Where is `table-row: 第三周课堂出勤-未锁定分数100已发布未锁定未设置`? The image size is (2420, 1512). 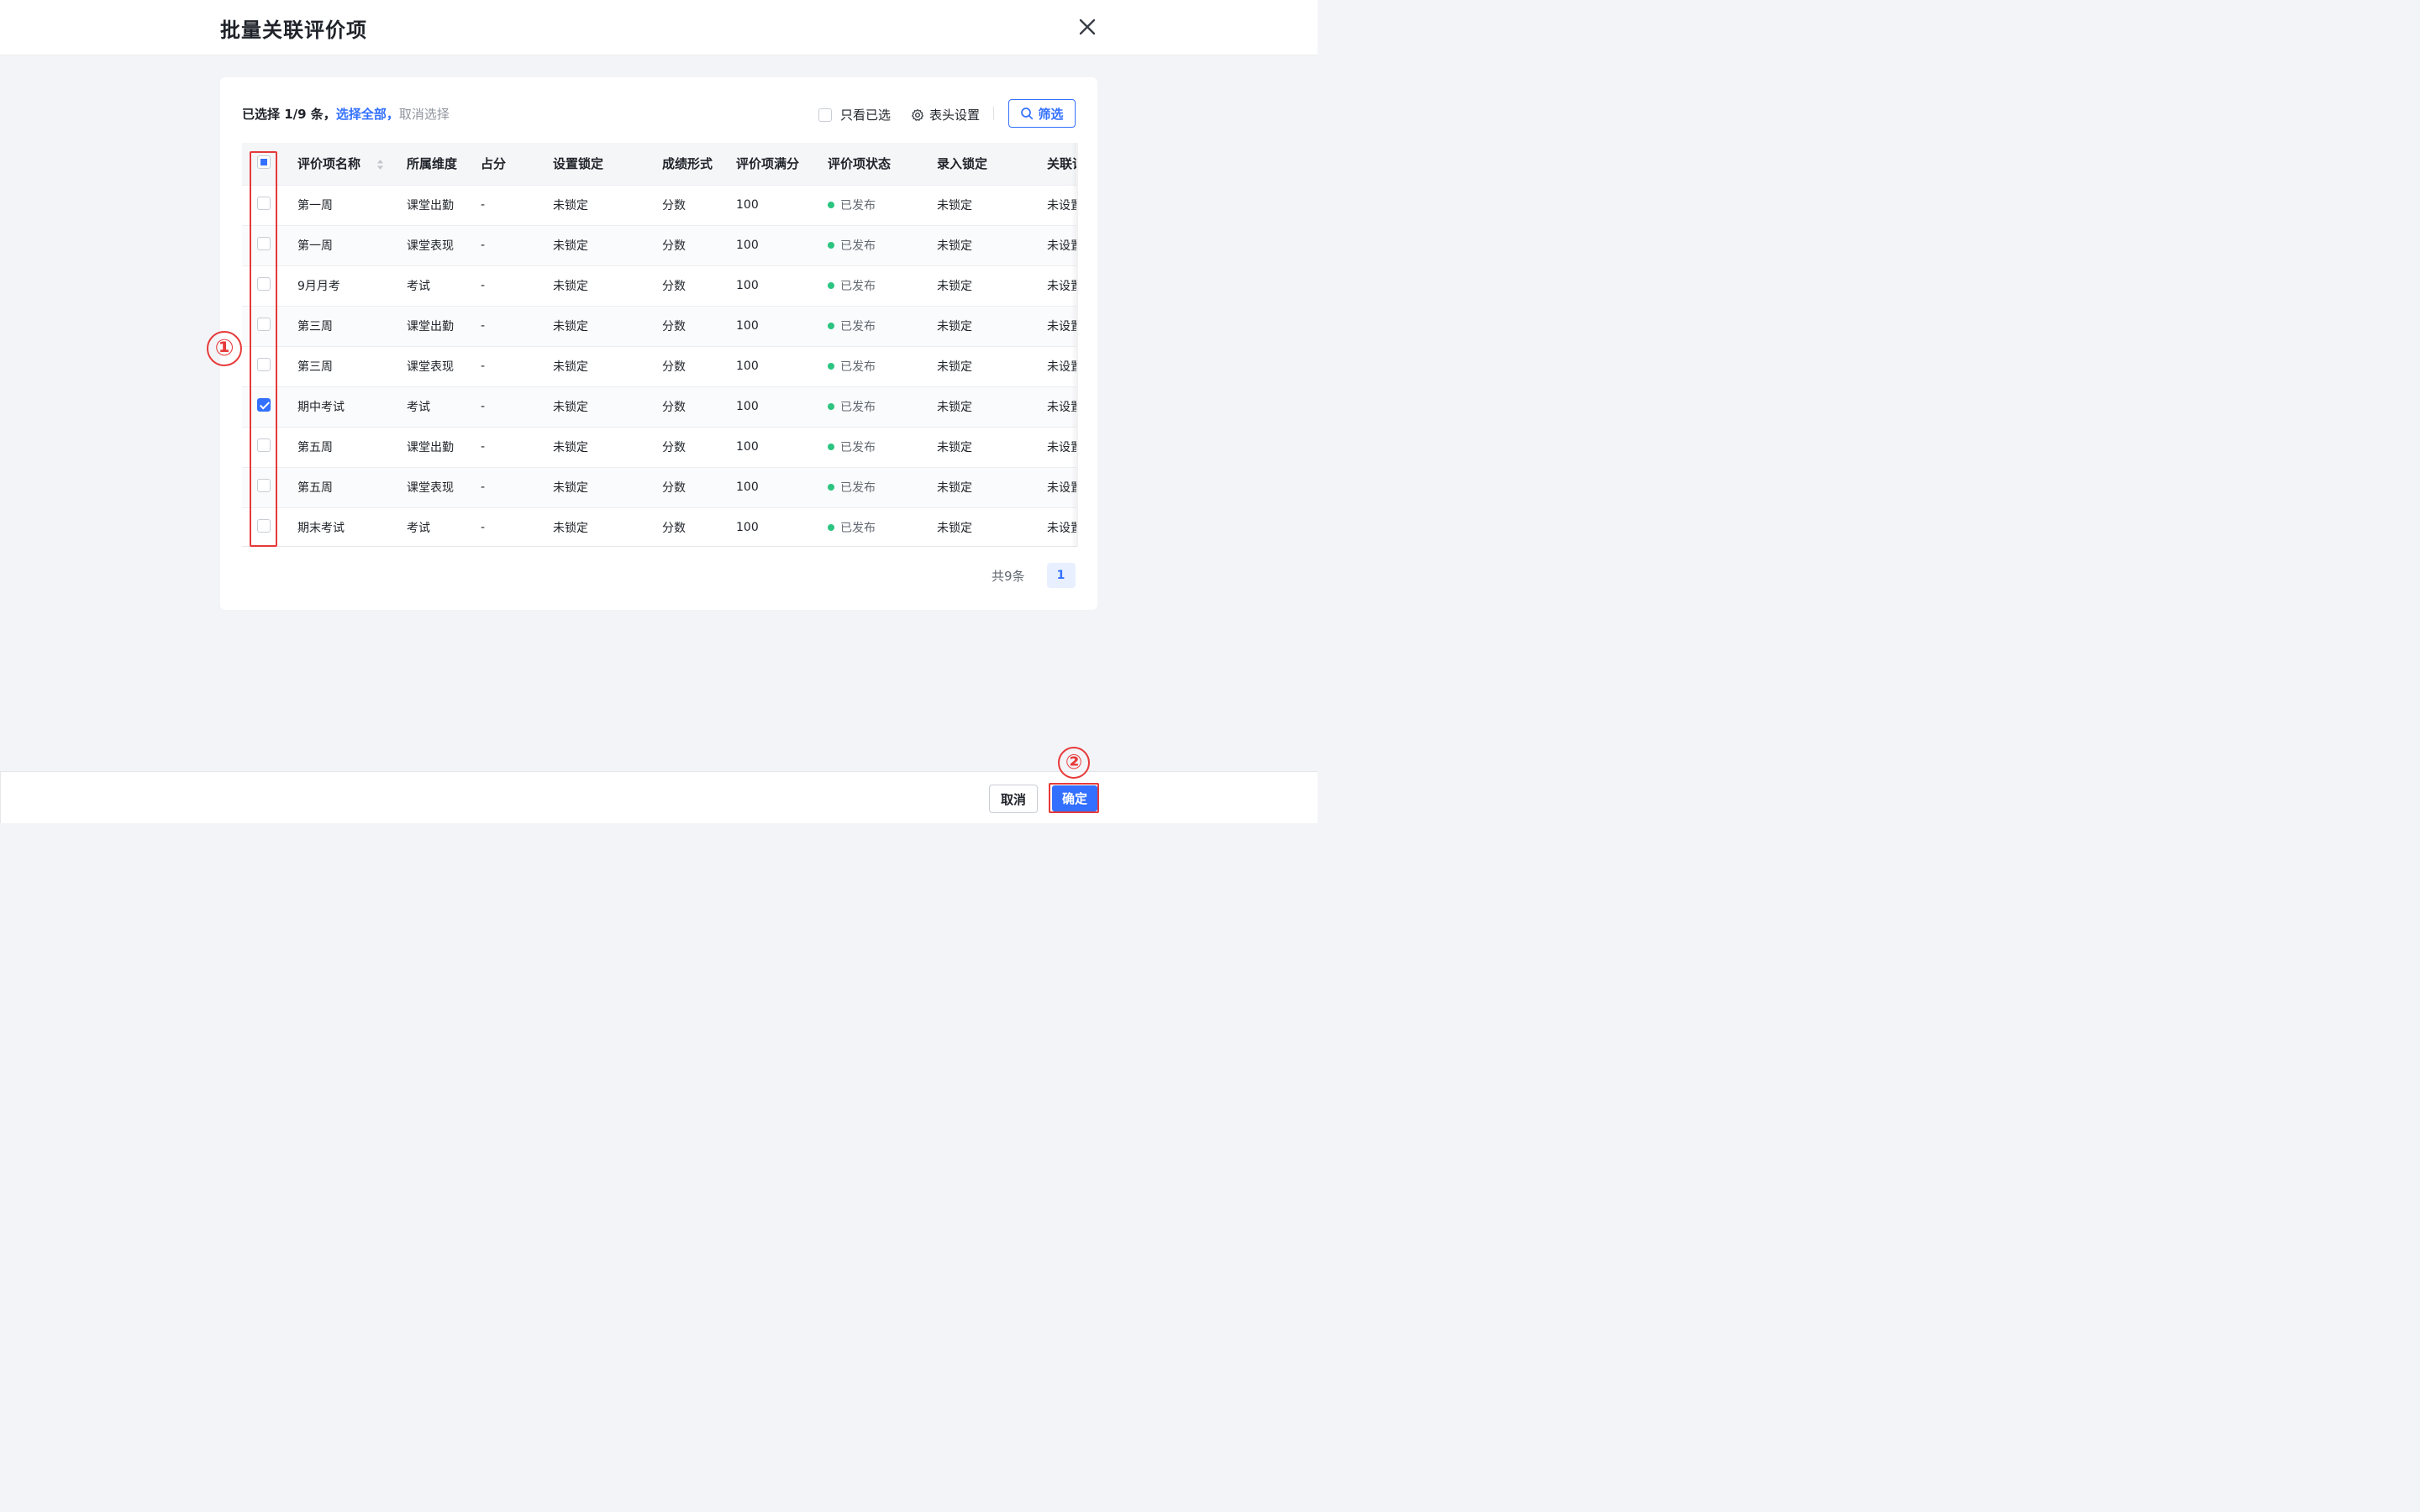
table-row: 第三周课堂出勤-未锁定分数100已发布未锁定未设置 is located at coordinates (659, 325).